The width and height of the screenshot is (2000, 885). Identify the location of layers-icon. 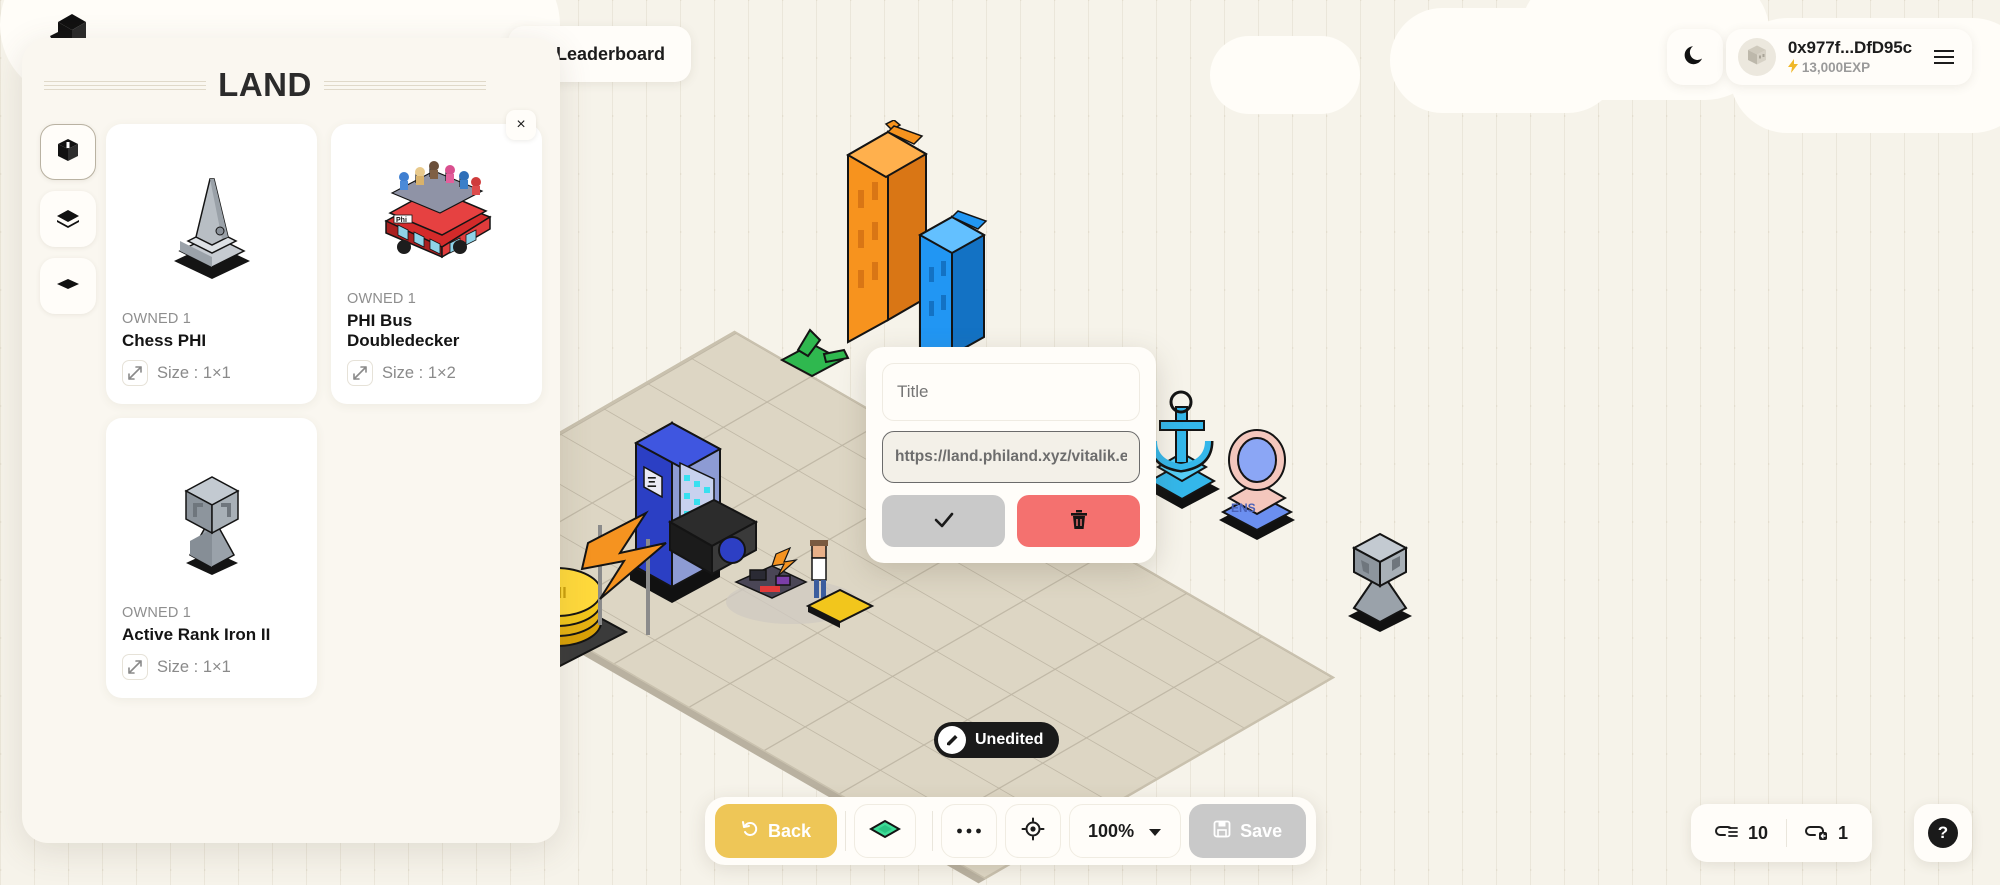
(68, 219).